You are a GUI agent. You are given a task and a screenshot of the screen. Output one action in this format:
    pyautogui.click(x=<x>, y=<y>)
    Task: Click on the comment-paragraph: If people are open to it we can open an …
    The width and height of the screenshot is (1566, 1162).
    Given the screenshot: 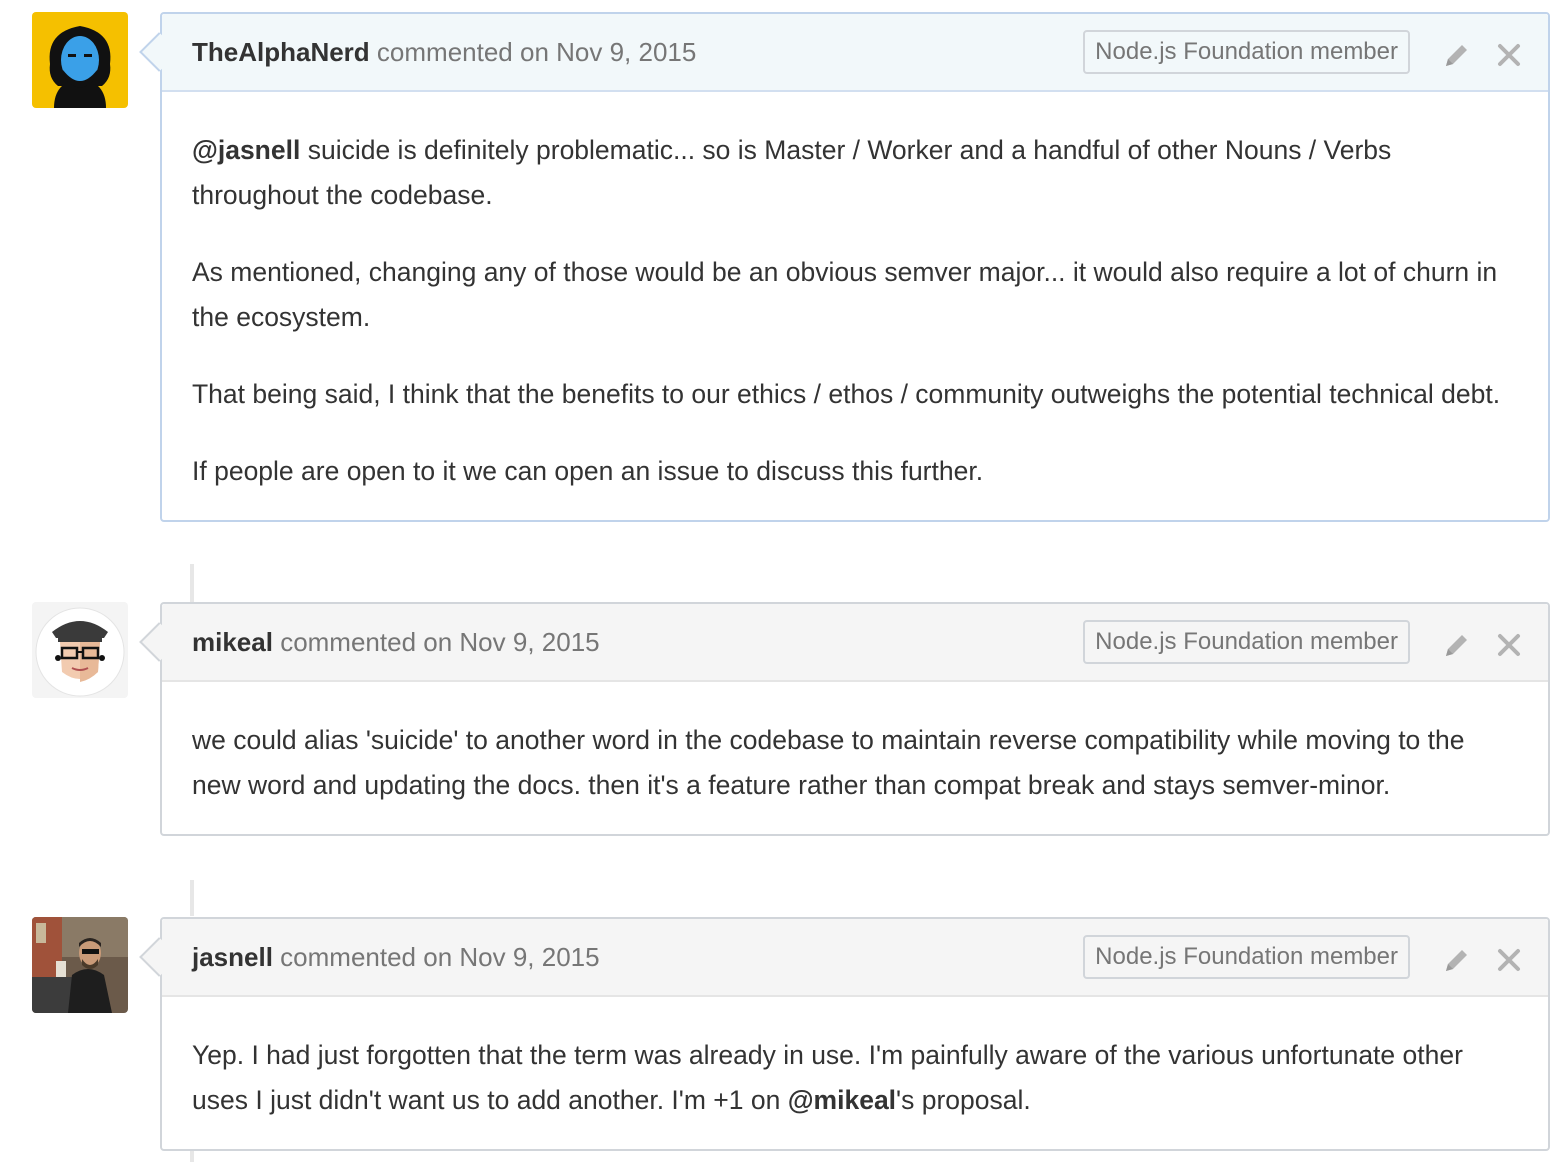 What is the action you would take?
    pyautogui.click(x=588, y=471)
    